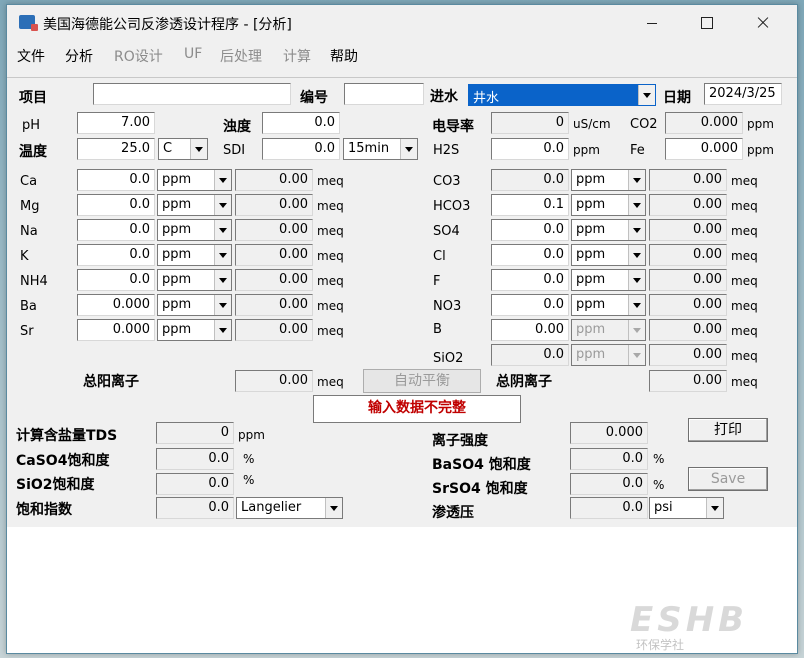  Describe the element at coordinates (183, 149) in the screenshot. I see `temperature-unit-select: C` at that location.